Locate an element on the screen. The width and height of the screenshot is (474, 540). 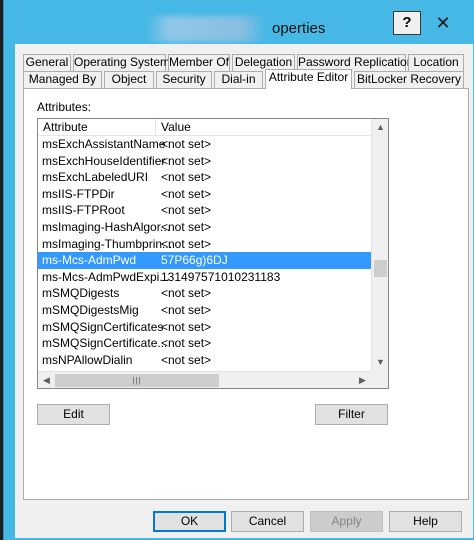
vertical-scroll-thumb is located at coordinates (380, 268).